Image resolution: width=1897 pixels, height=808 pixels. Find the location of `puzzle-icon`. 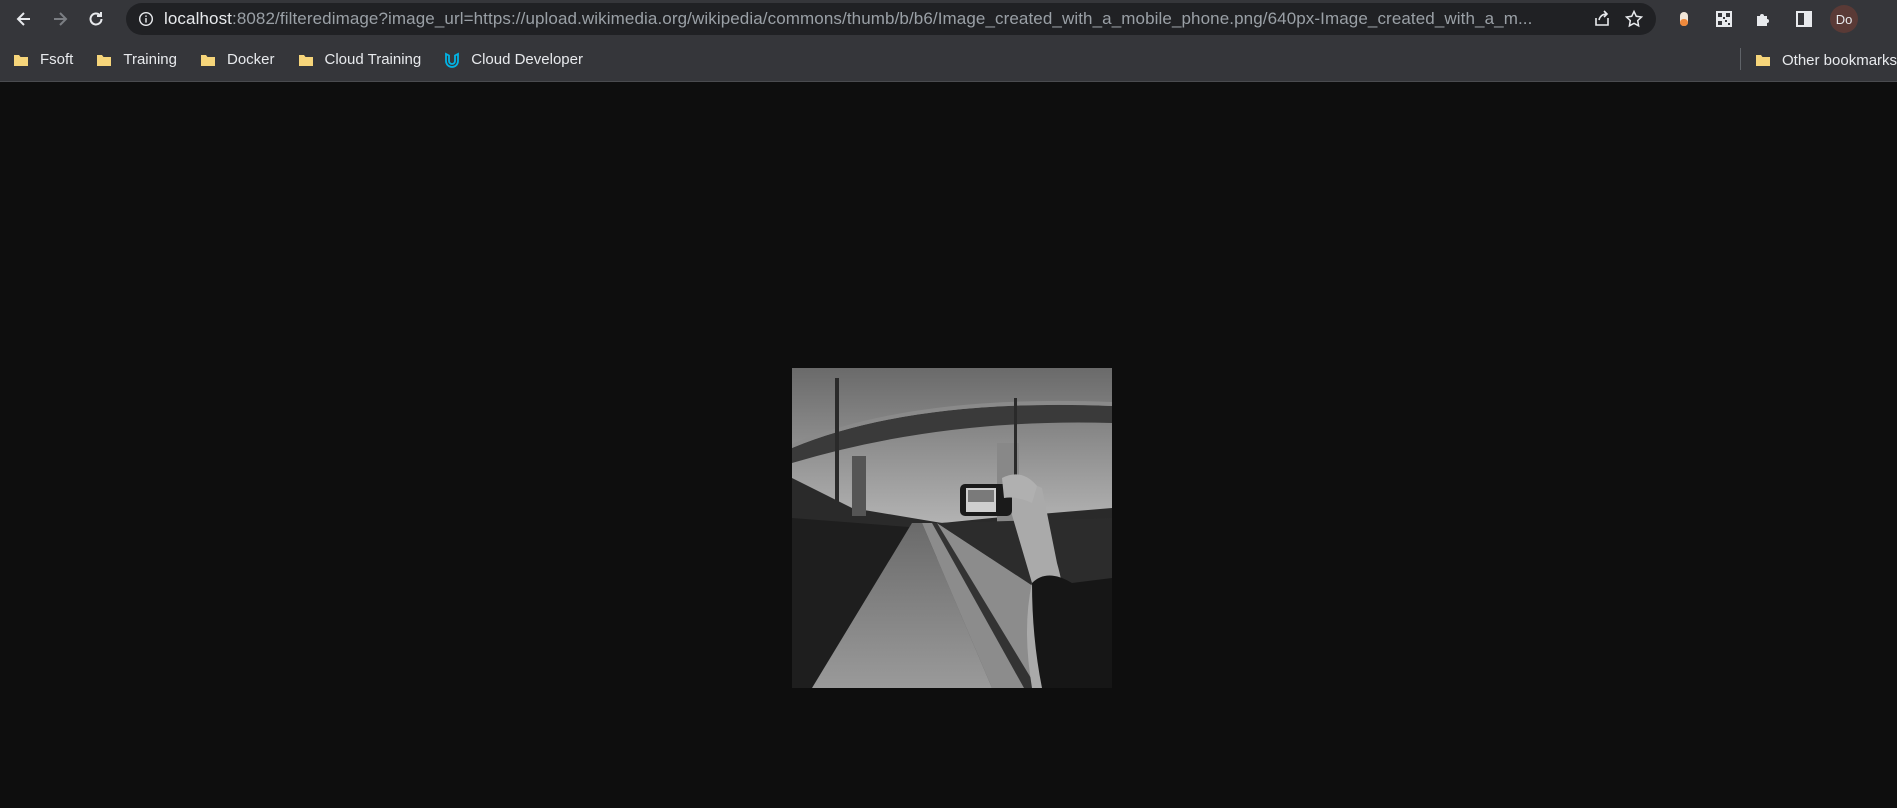

puzzle-icon is located at coordinates (1763, 20).